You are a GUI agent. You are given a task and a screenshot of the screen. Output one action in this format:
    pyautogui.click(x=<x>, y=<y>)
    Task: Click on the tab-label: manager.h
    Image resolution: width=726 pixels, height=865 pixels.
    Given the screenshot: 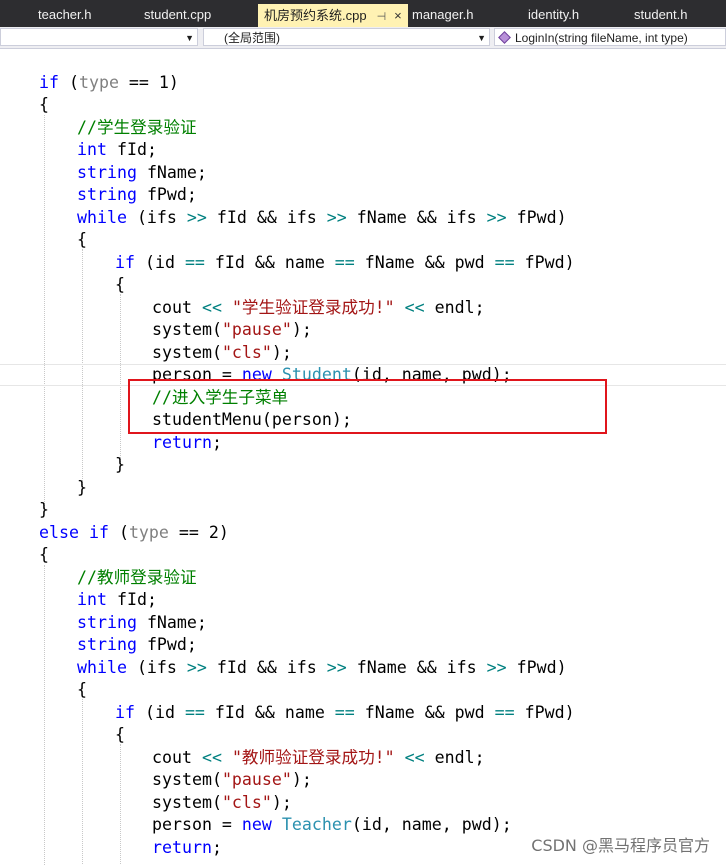 What is the action you would take?
    pyautogui.click(x=443, y=14)
    